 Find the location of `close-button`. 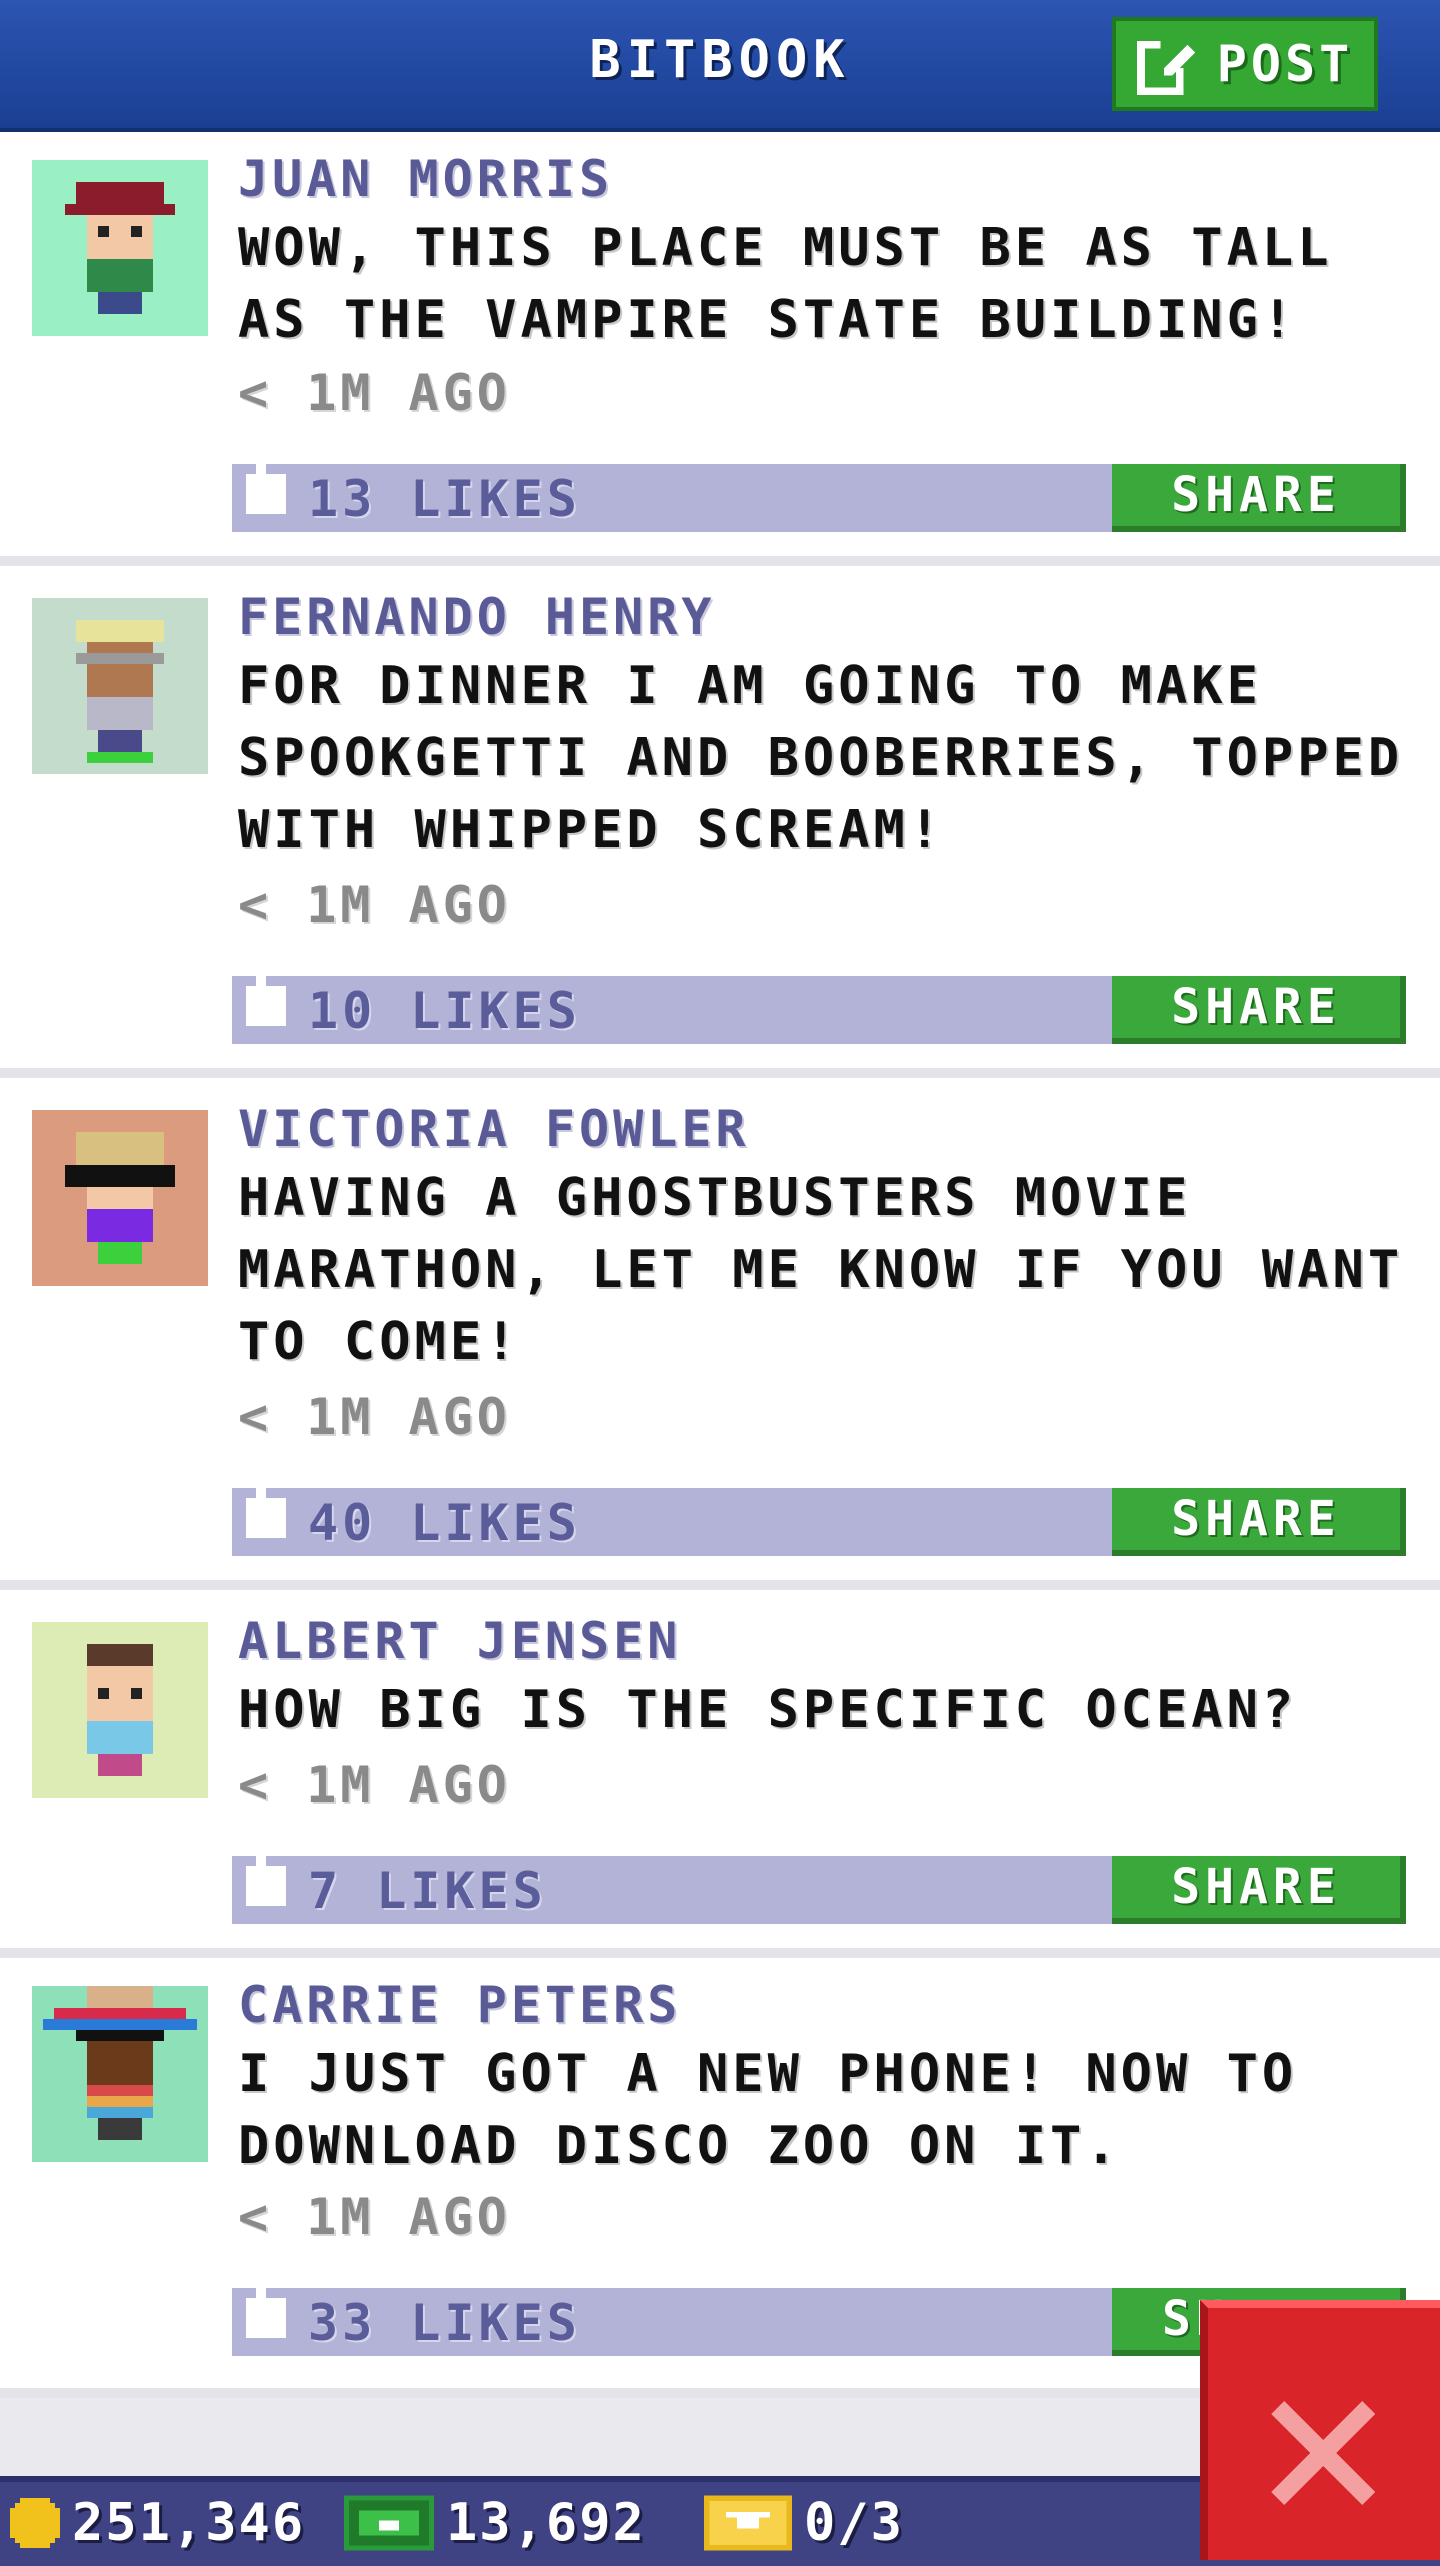

close-button is located at coordinates (1320, 2430).